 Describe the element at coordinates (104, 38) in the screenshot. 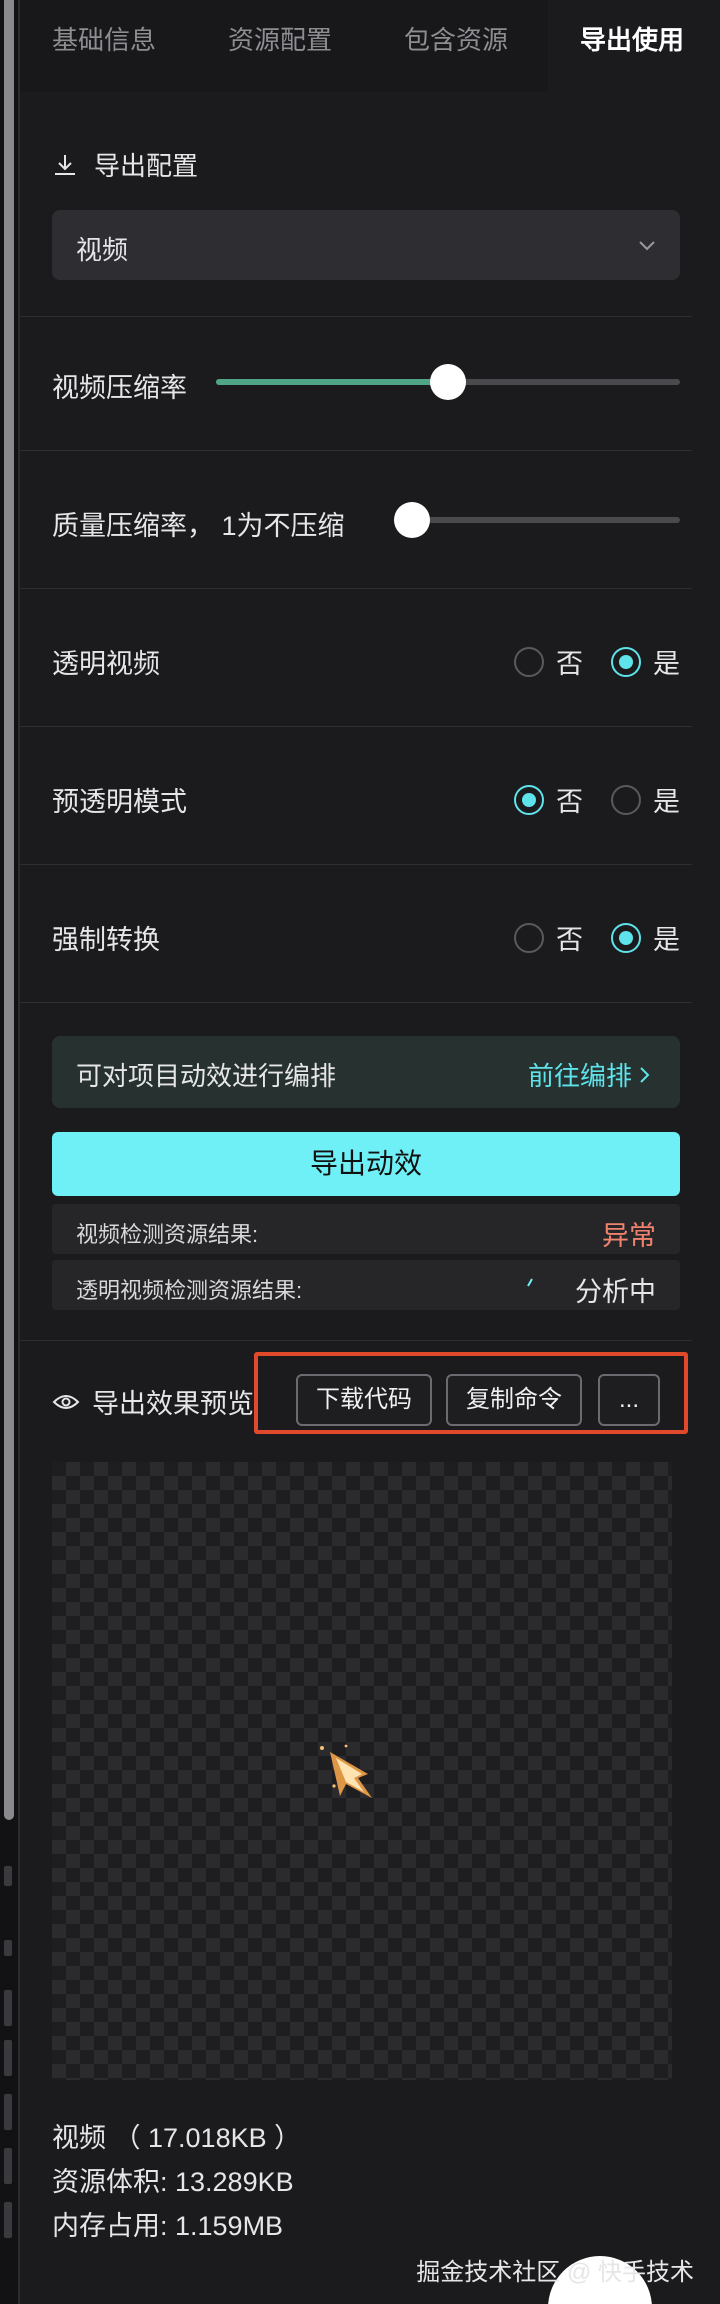

I see `tab-basic-info: 基础信息` at that location.